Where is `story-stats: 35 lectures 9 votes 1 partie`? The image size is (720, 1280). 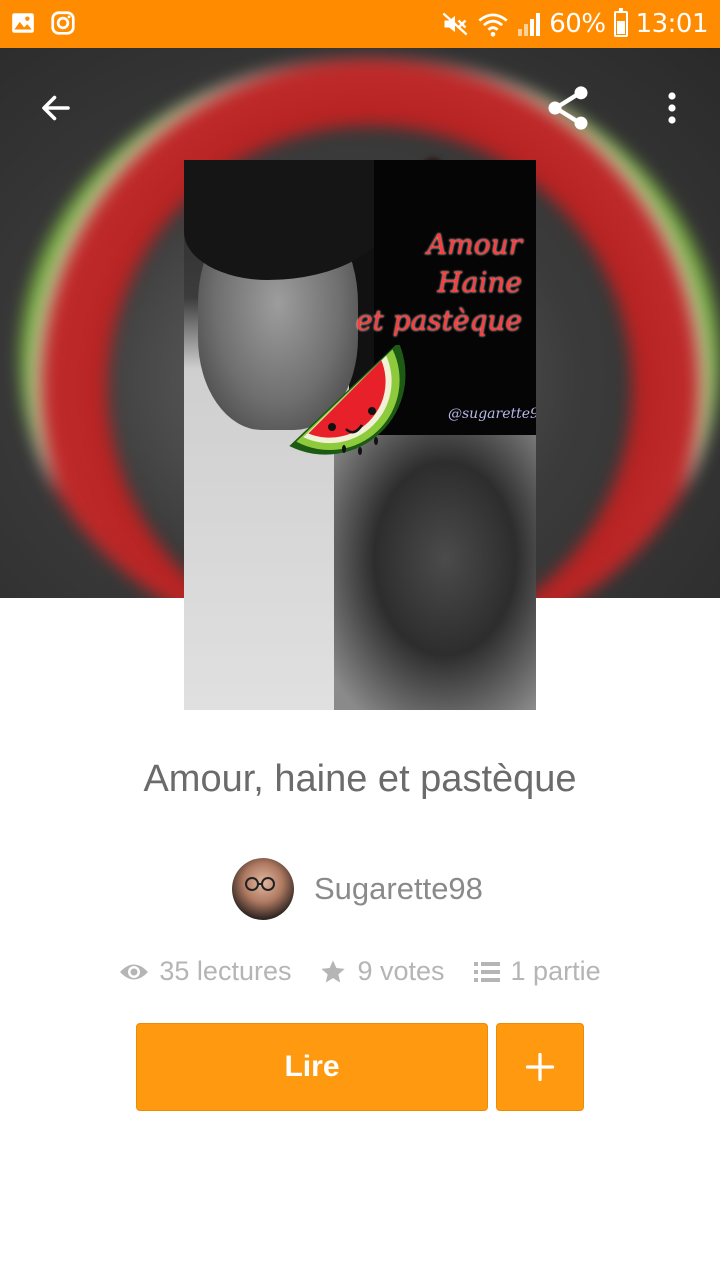 story-stats: 35 lectures 9 votes 1 partie is located at coordinates (360, 971).